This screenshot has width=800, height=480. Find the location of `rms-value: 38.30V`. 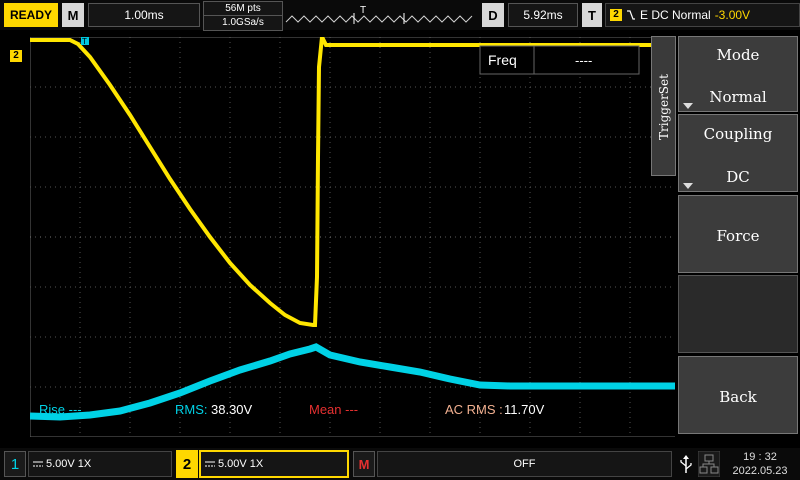

rms-value: 38.30V is located at coordinates (232, 409).